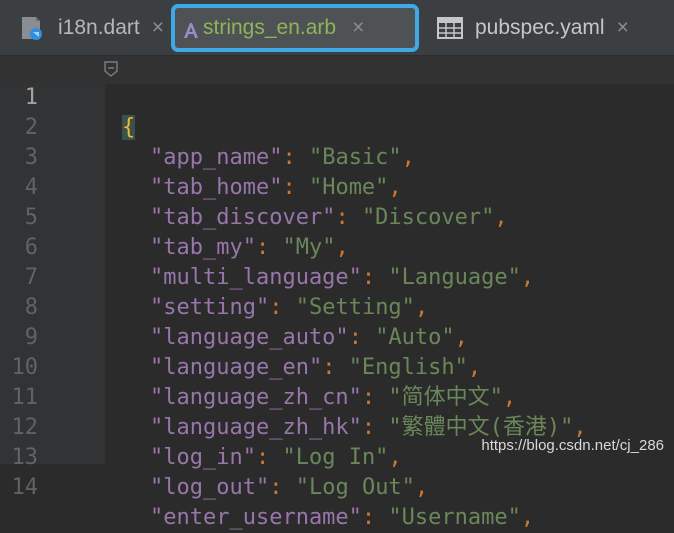 This screenshot has width=674, height=533. I want to click on code-line: 3 "tab_home": "Home",, so click(337, 128).